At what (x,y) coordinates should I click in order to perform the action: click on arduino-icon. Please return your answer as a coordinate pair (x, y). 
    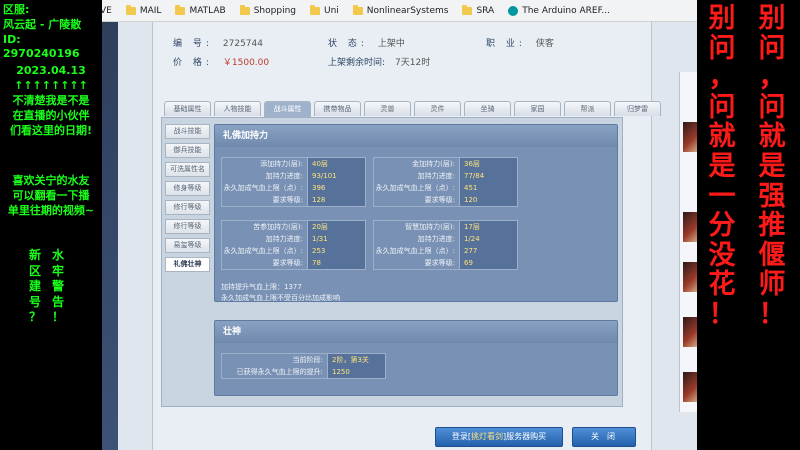
    Looking at the image, I should click on (513, 10).